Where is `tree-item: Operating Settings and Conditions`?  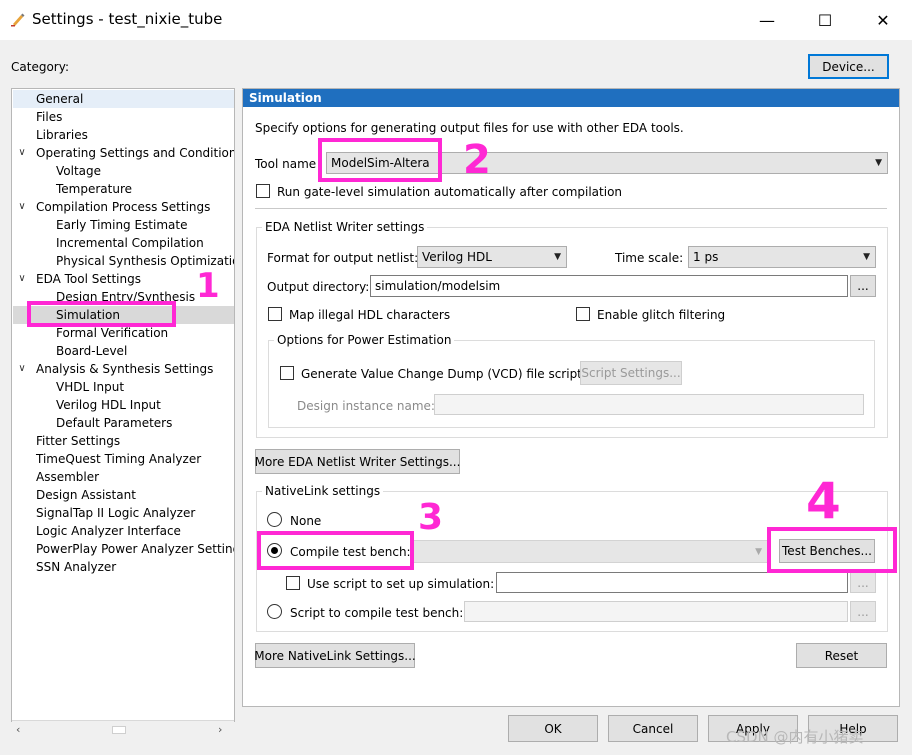
tree-item: Operating Settings and Conditions is located at coordinates (135, 153).